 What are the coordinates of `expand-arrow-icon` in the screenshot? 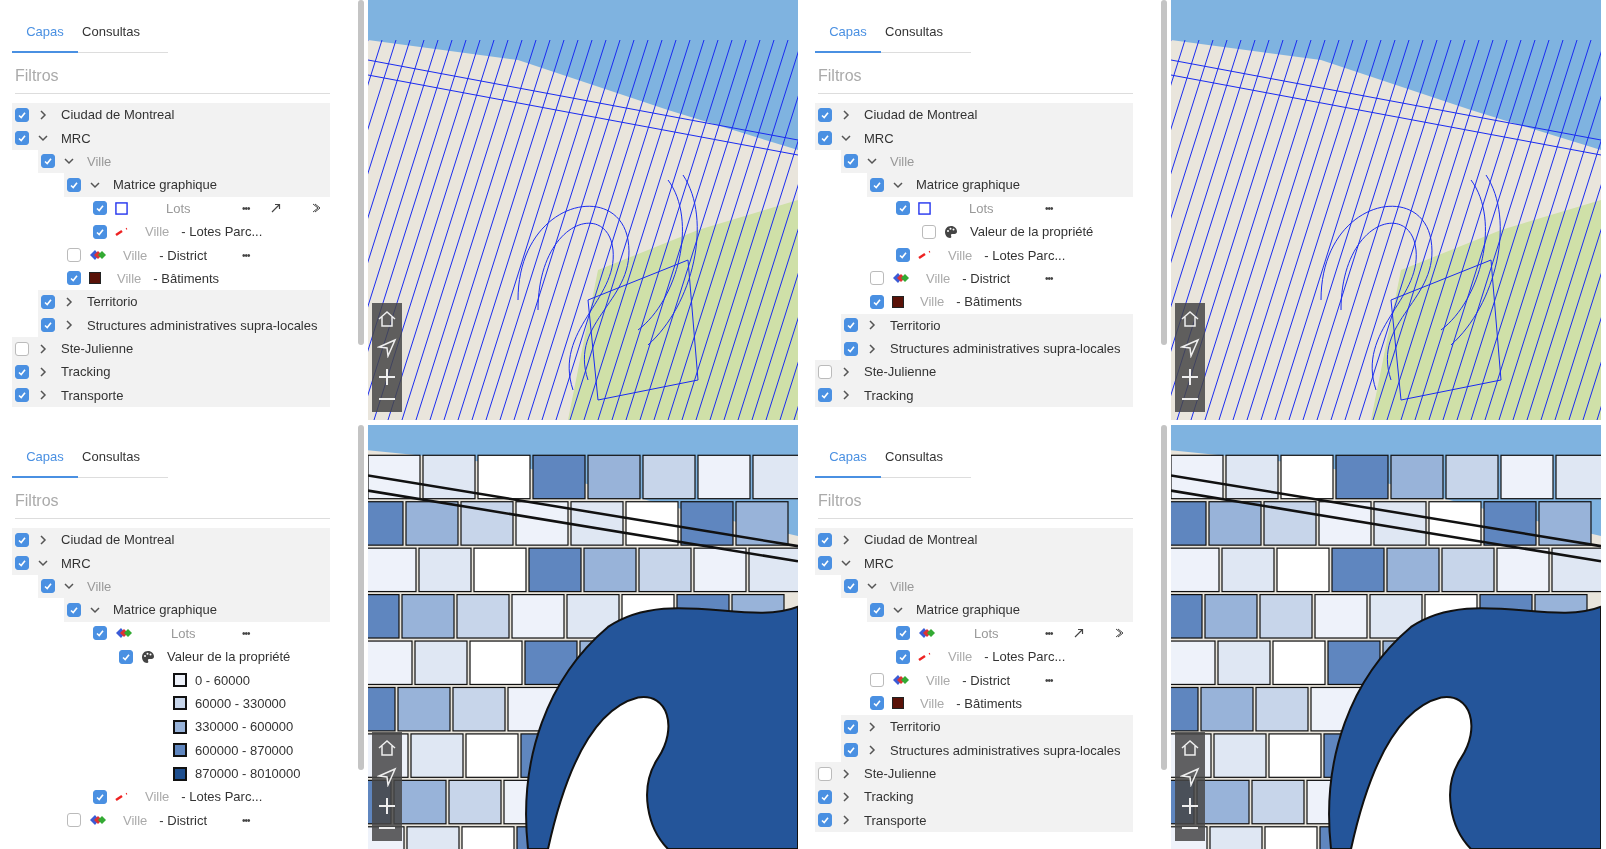 It's located at (276, 208).